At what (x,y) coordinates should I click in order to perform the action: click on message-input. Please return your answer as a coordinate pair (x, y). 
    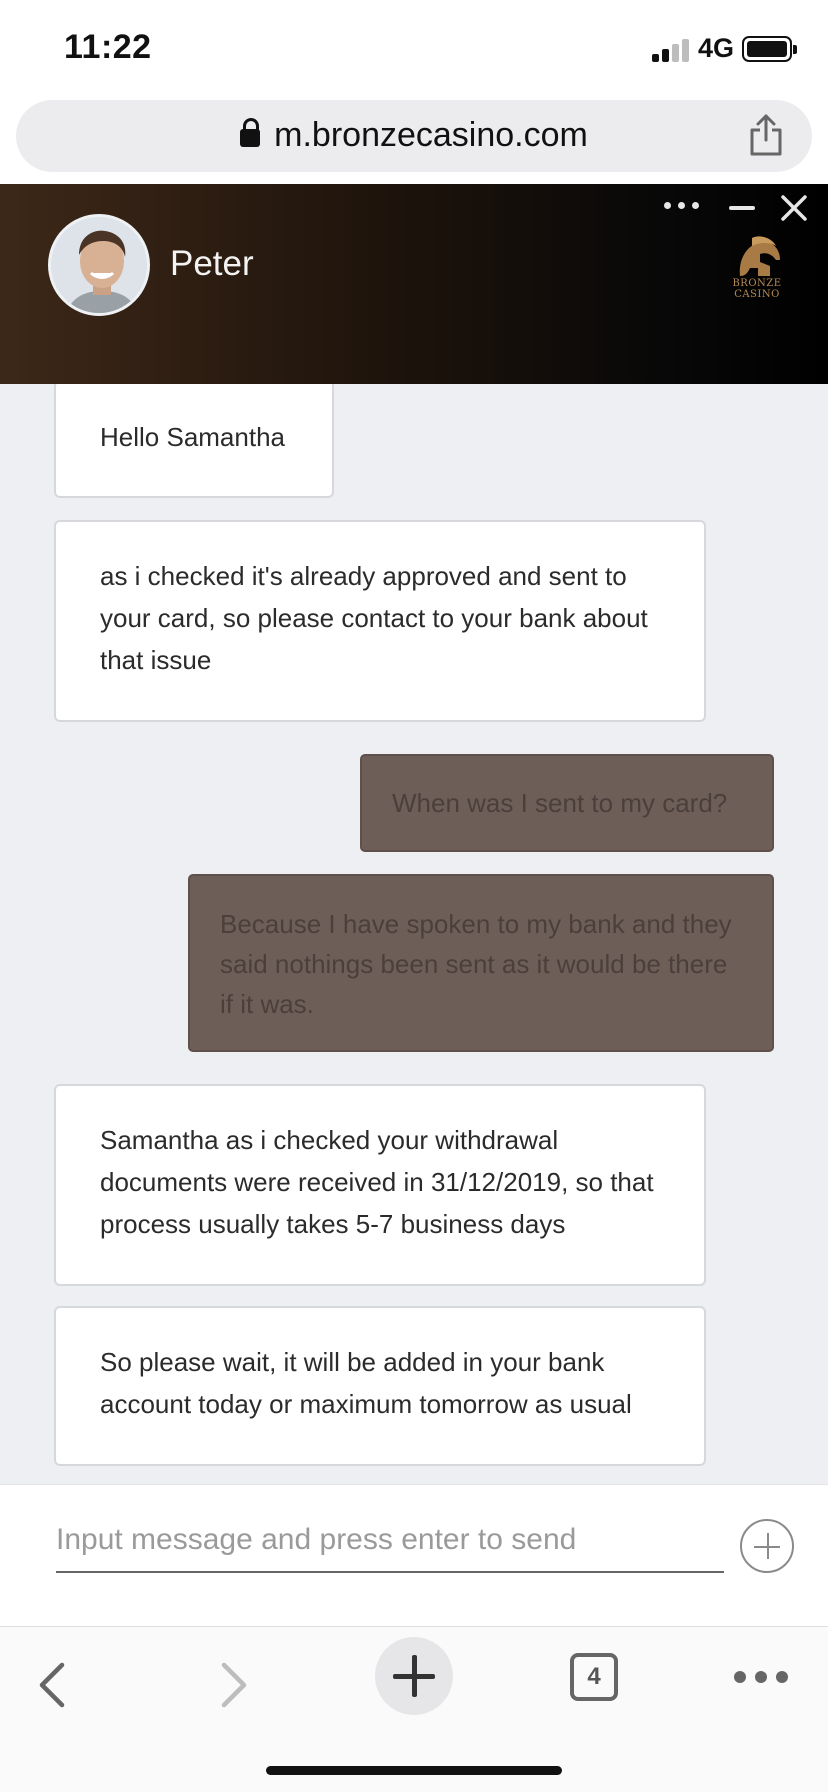
    Looking at the image, I should click on (390, 1541).